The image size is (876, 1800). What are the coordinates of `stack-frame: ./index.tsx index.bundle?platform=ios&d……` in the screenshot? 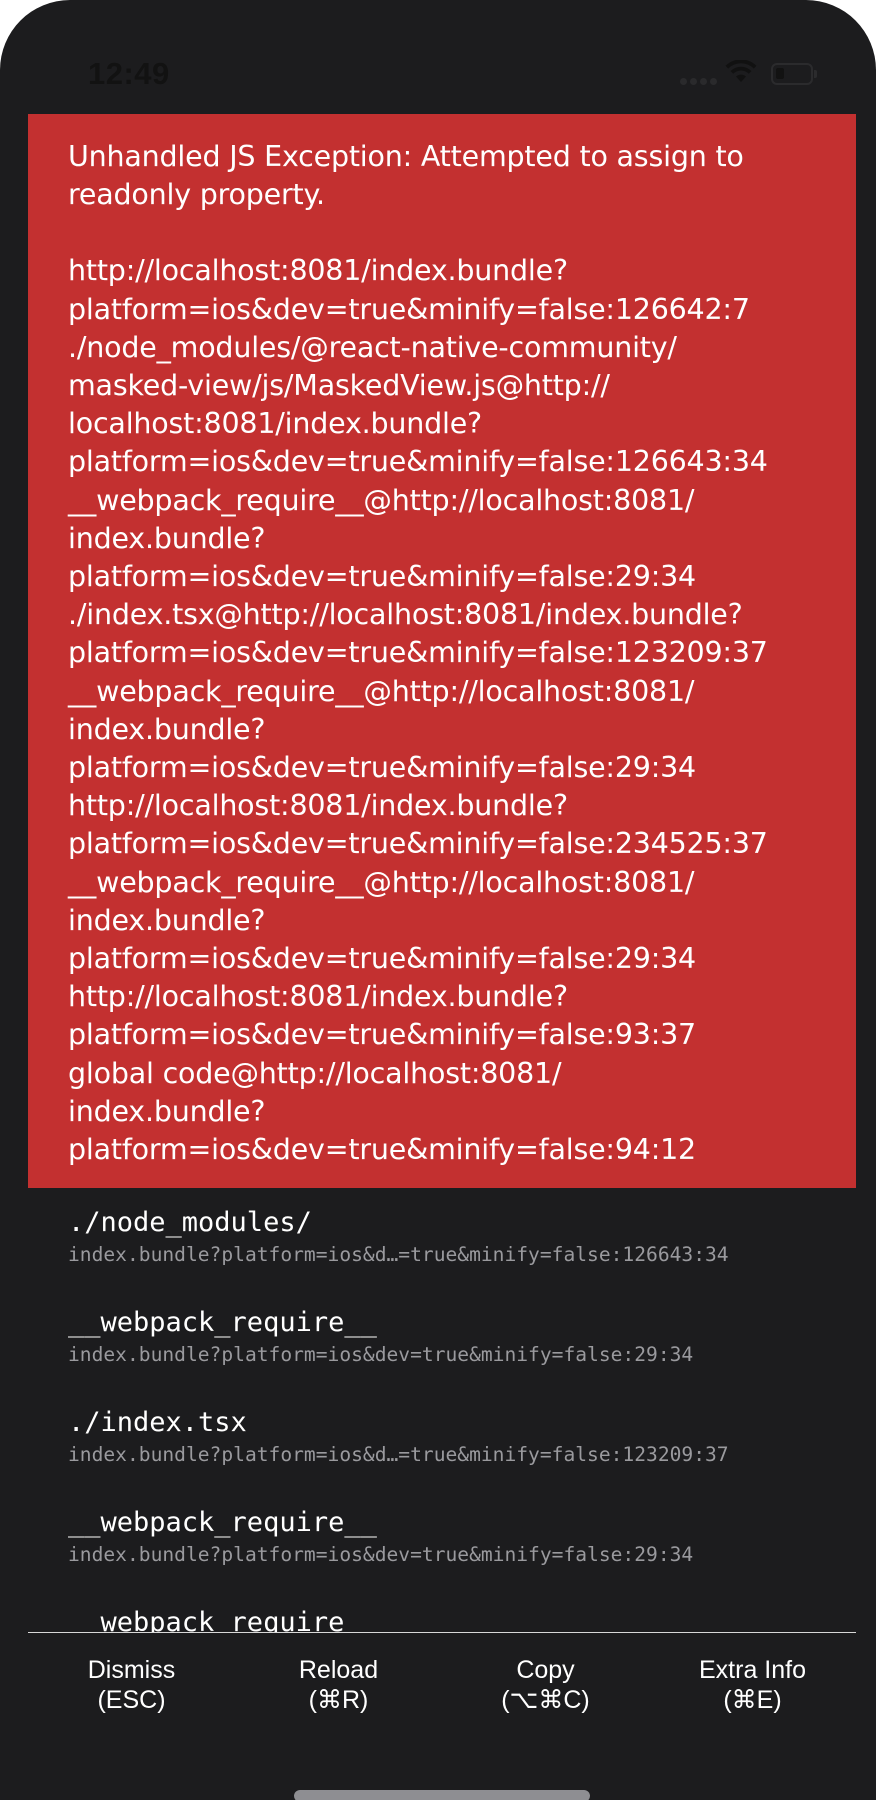 It's located at (462, 1456).